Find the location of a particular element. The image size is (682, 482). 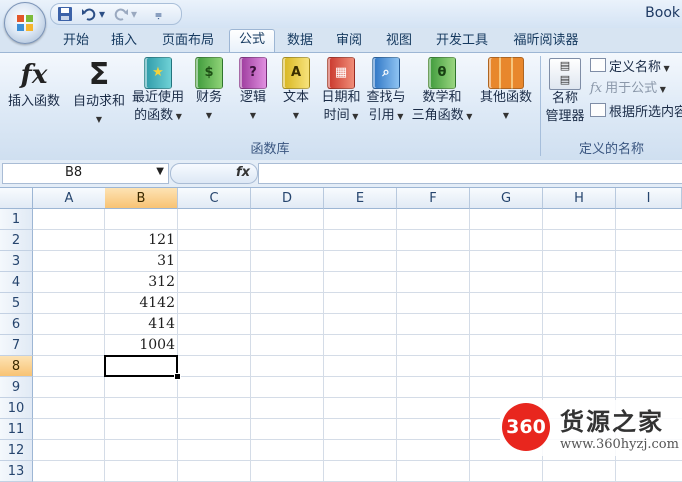

column-header-H: H is located at coordinates (579, 198).